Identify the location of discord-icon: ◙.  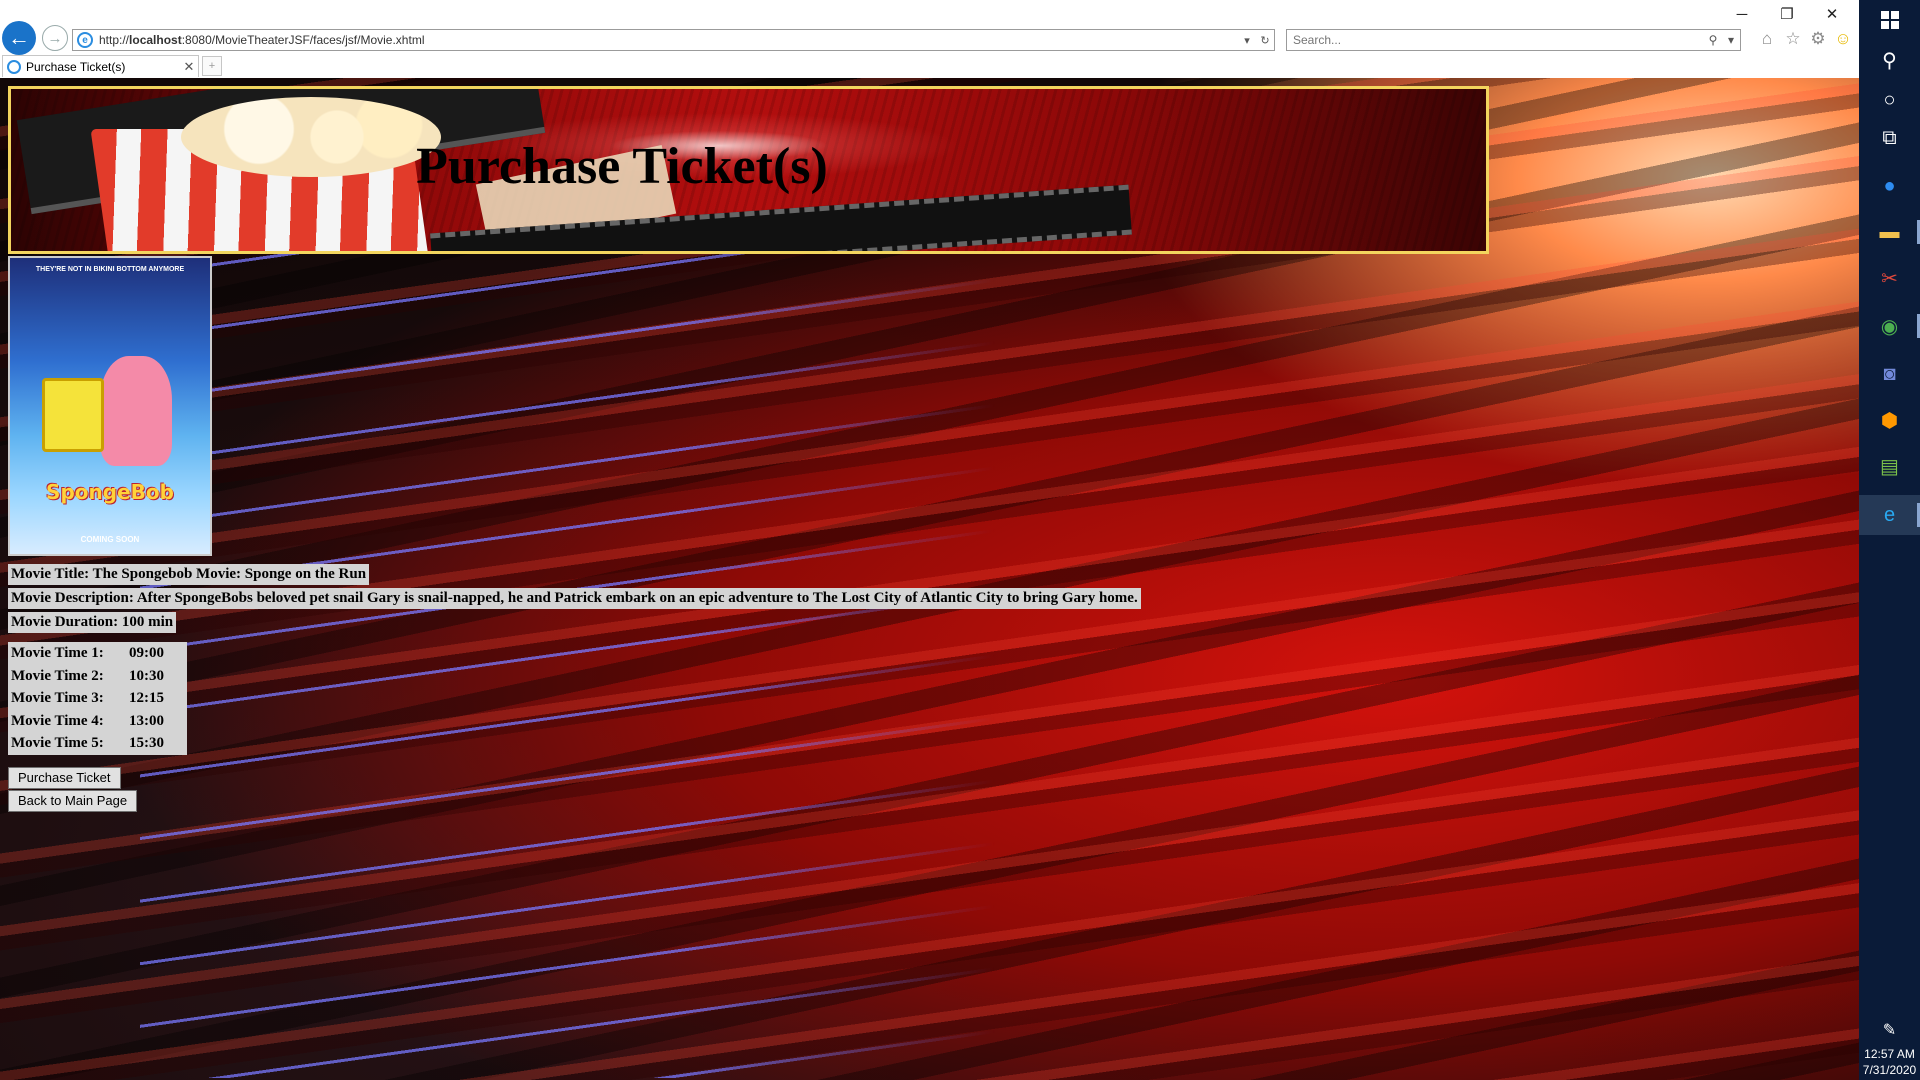
(1889, 374).